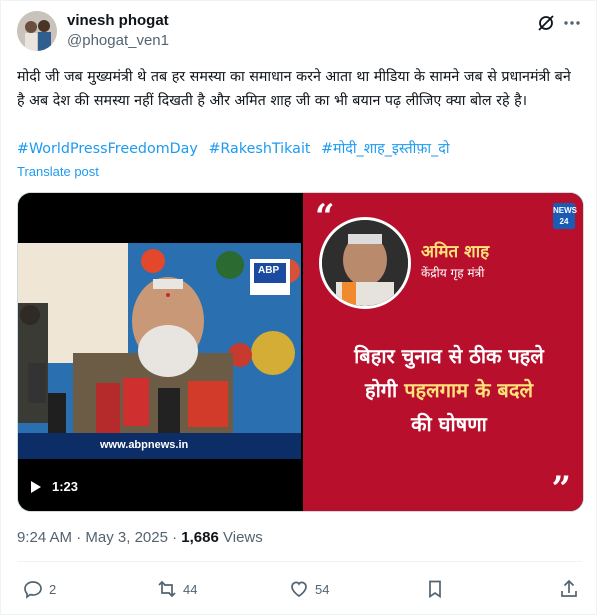 The height and width of the screenshot is (615, 597). What do you see at coordinates (269, 270) in the screenshot?
I see `channel-logo: ABP` at bounding box center [269, 270].